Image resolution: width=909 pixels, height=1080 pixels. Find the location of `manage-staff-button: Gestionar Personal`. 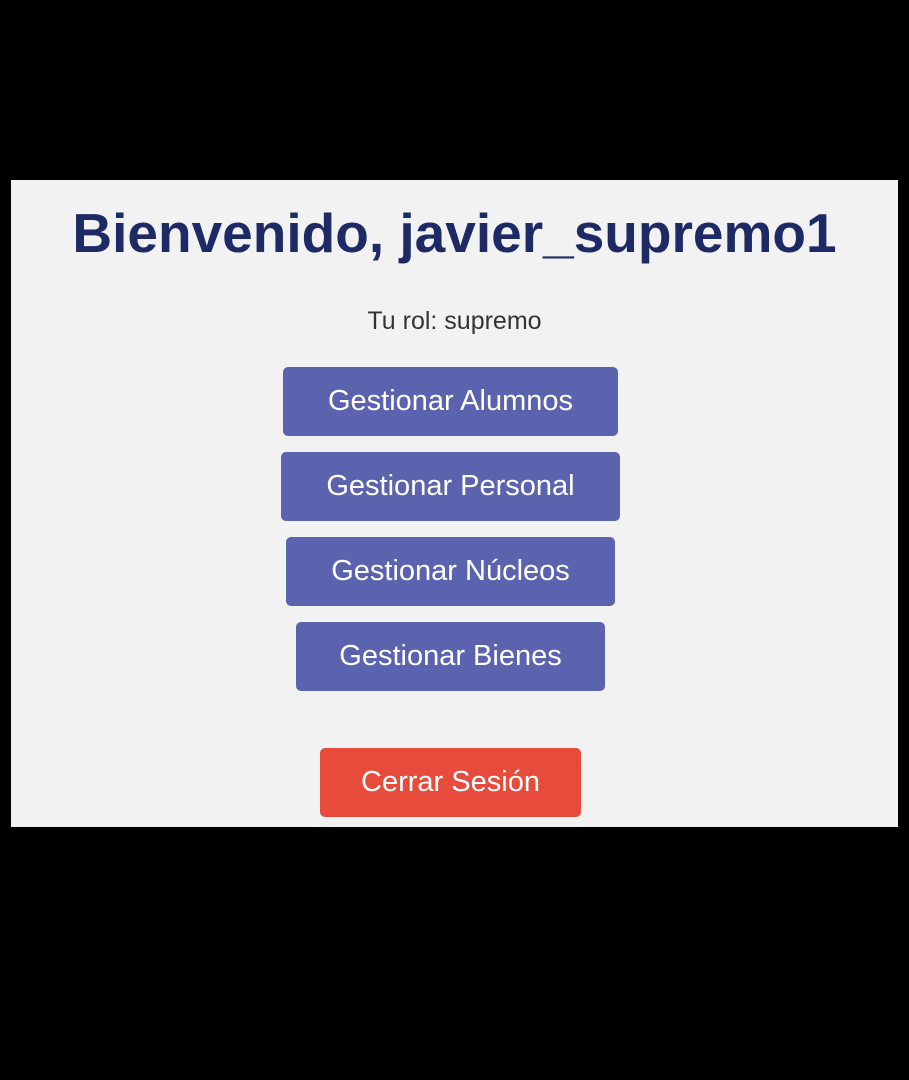

manage-staff-button: Gestionar Personal is located at coordinates (450, 486).